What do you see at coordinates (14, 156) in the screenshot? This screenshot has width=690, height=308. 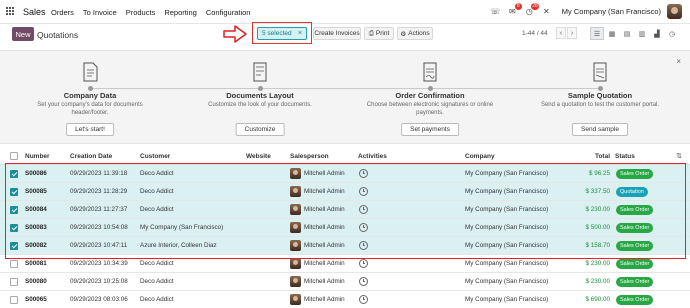 I see `select-all-checkbox` at bounding box center [14, 156].